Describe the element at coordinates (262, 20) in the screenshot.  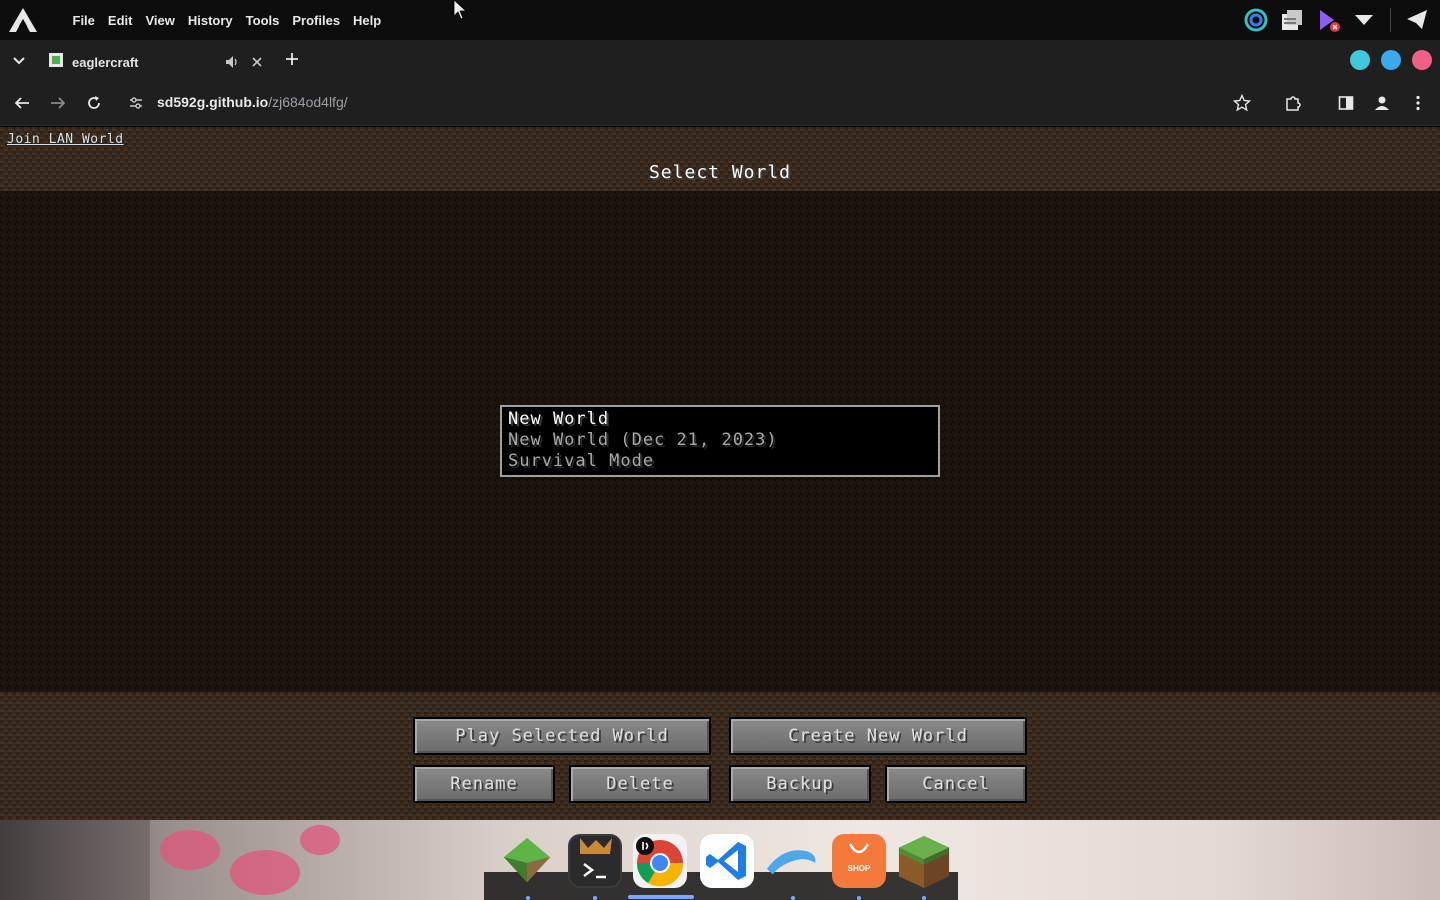
I see `menu-tools: Tools` at that location.